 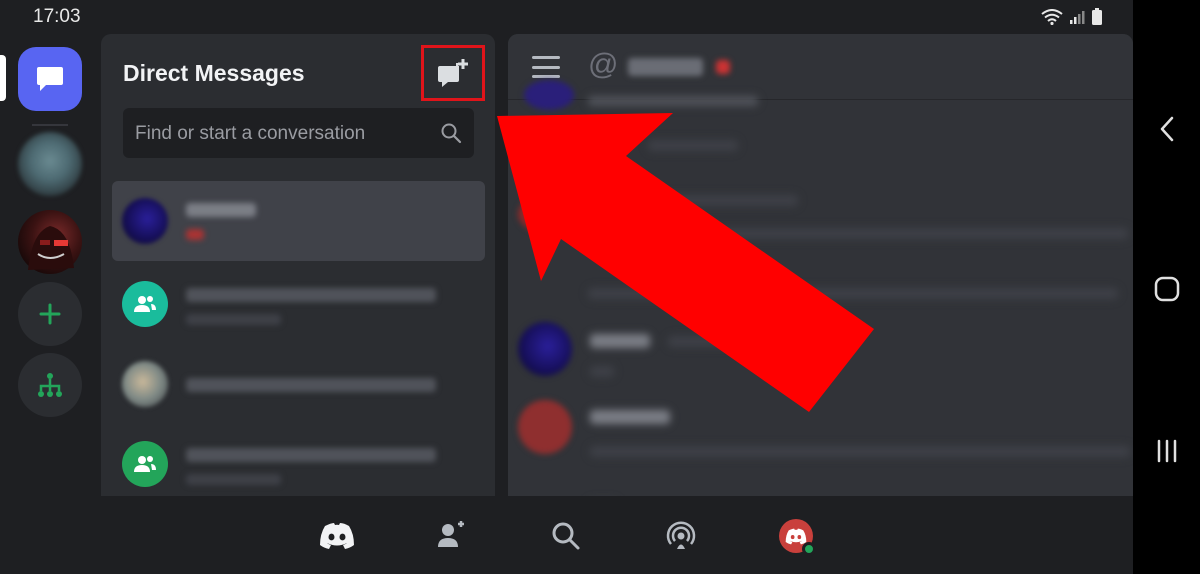 I want to click on hub-icon, so click(x=50, y=385).